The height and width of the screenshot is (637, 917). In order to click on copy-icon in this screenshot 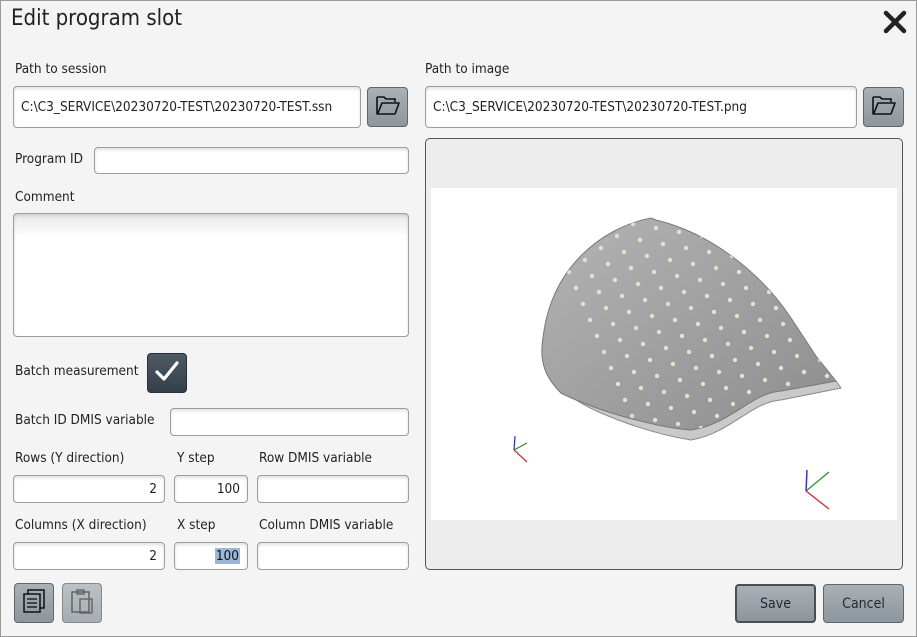, I will do `click(34, 603)`.